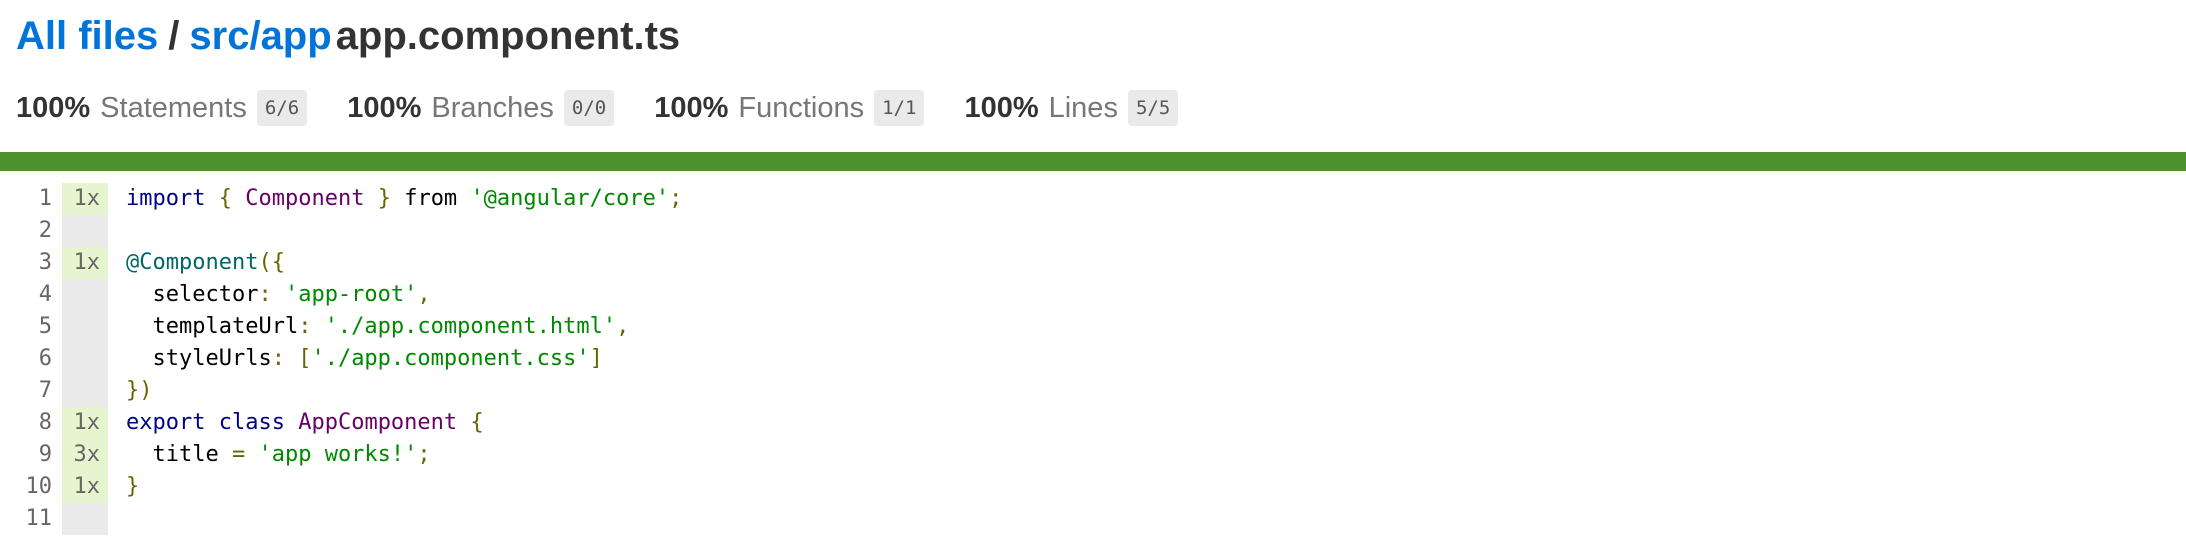  I want to click on code-token: title, so click(179, 454).